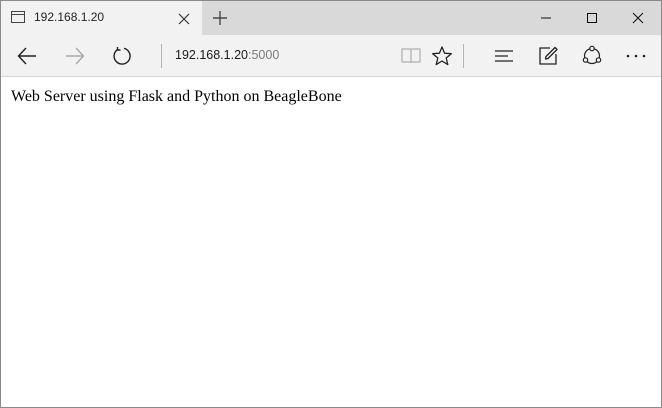  I want to click on minimize-icon, so click(546, 18).